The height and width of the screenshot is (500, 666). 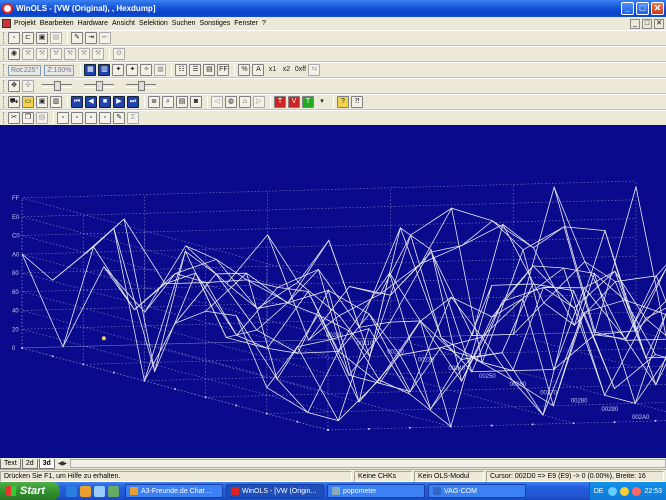 What do you see at coordinates (642, 8) in the screenshot?
I see `maximize-button: □` at bounding box center [642, 8].